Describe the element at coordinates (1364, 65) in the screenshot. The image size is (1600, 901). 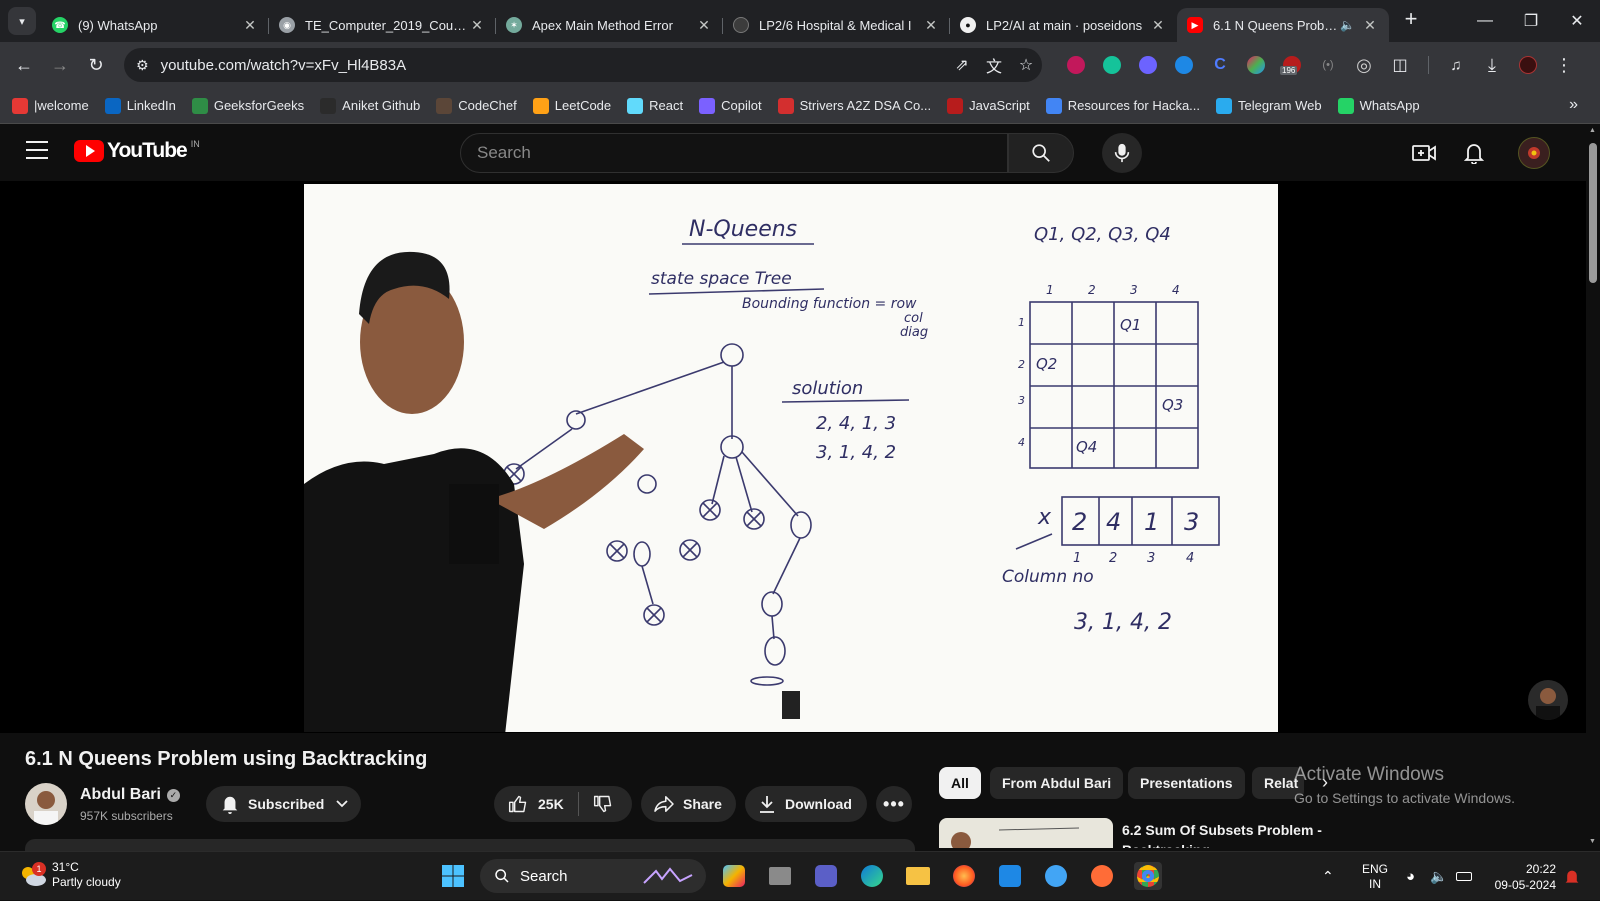
I see `target-icon: ◎` at that location.